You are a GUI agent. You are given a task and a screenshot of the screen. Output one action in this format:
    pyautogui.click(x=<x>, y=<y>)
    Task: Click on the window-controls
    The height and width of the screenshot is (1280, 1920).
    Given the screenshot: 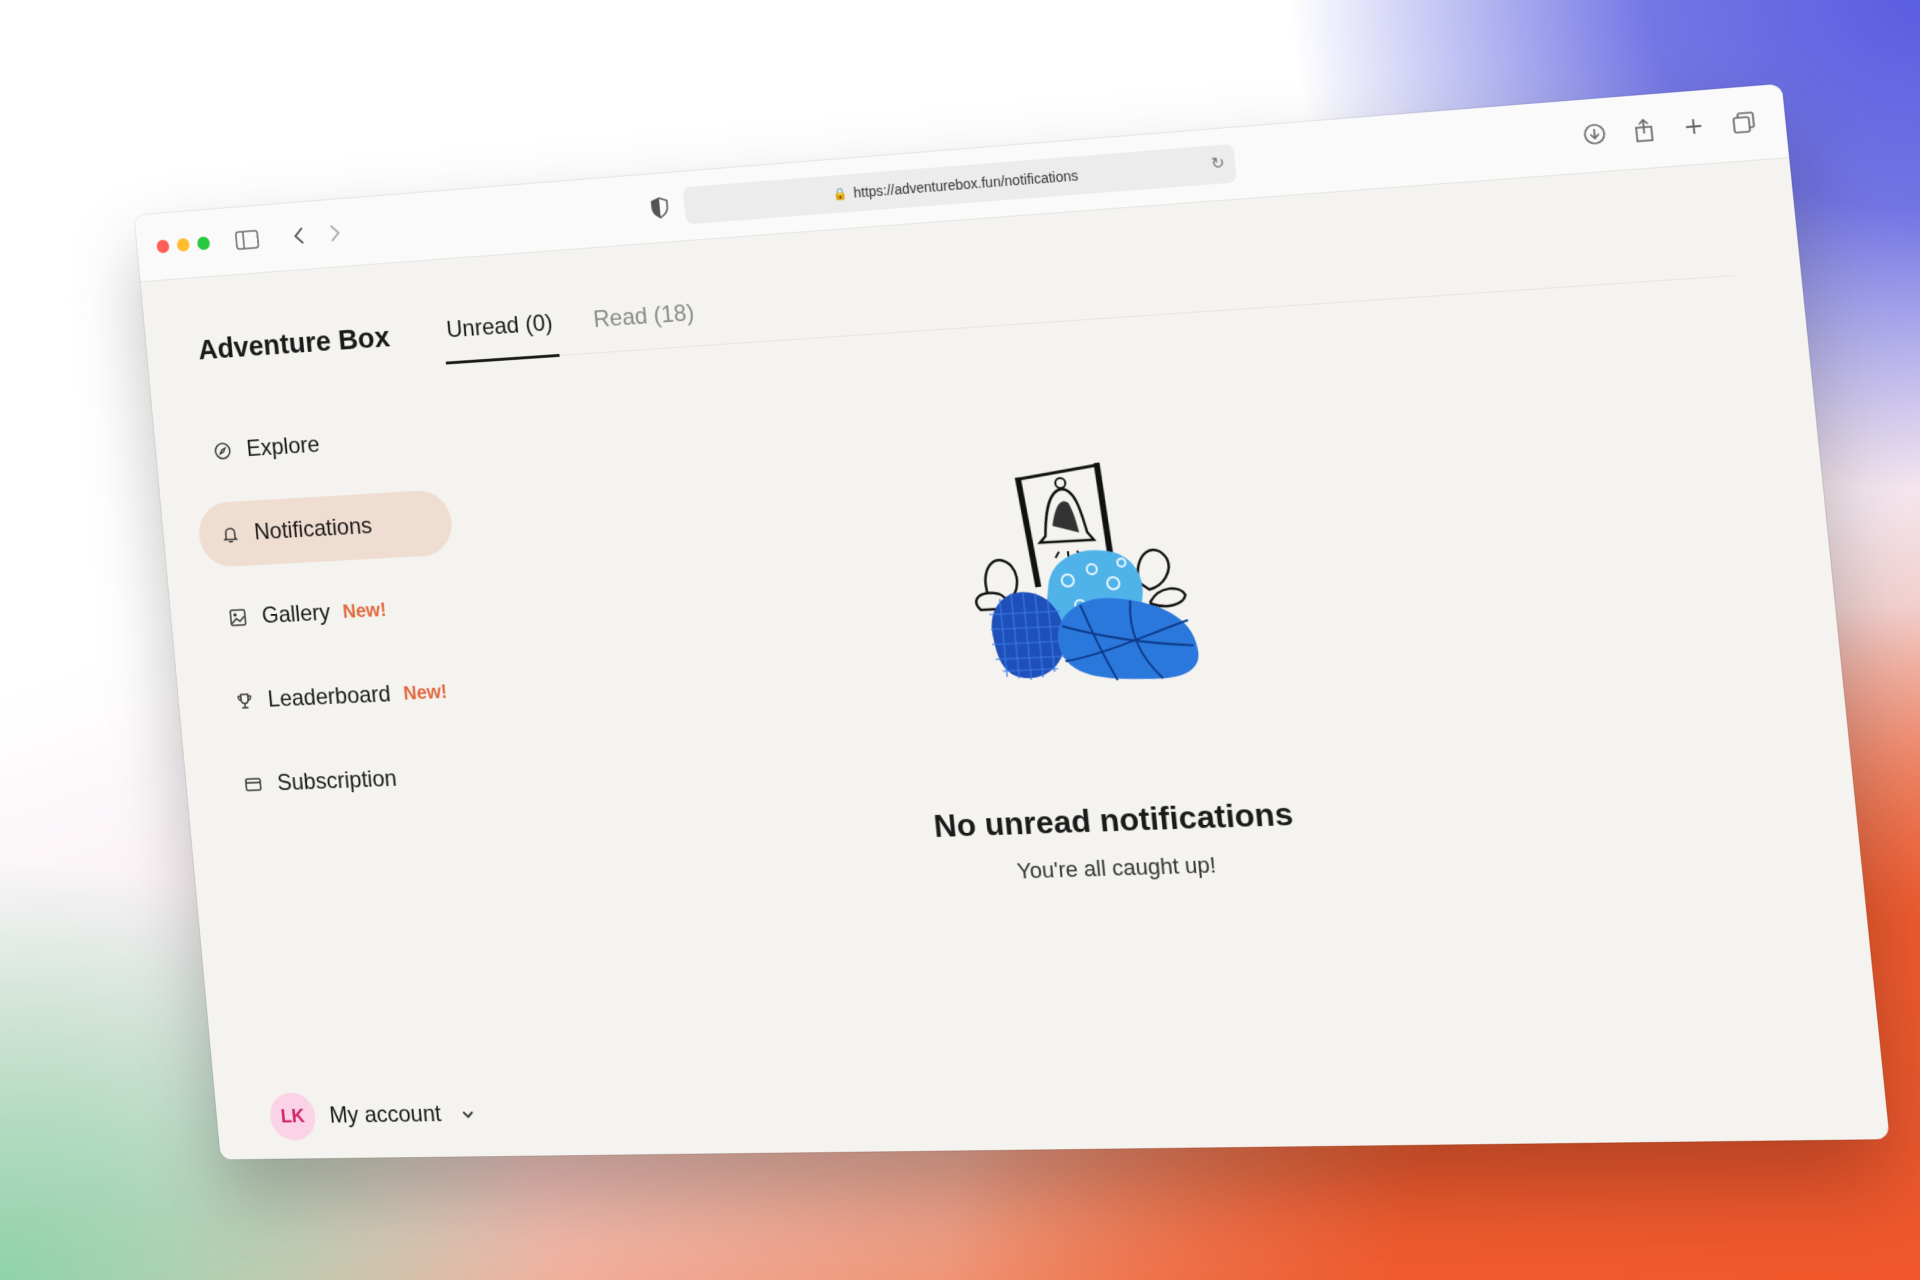 What is the action you would take?
    pyautogui.click(x=183, y=245)
    